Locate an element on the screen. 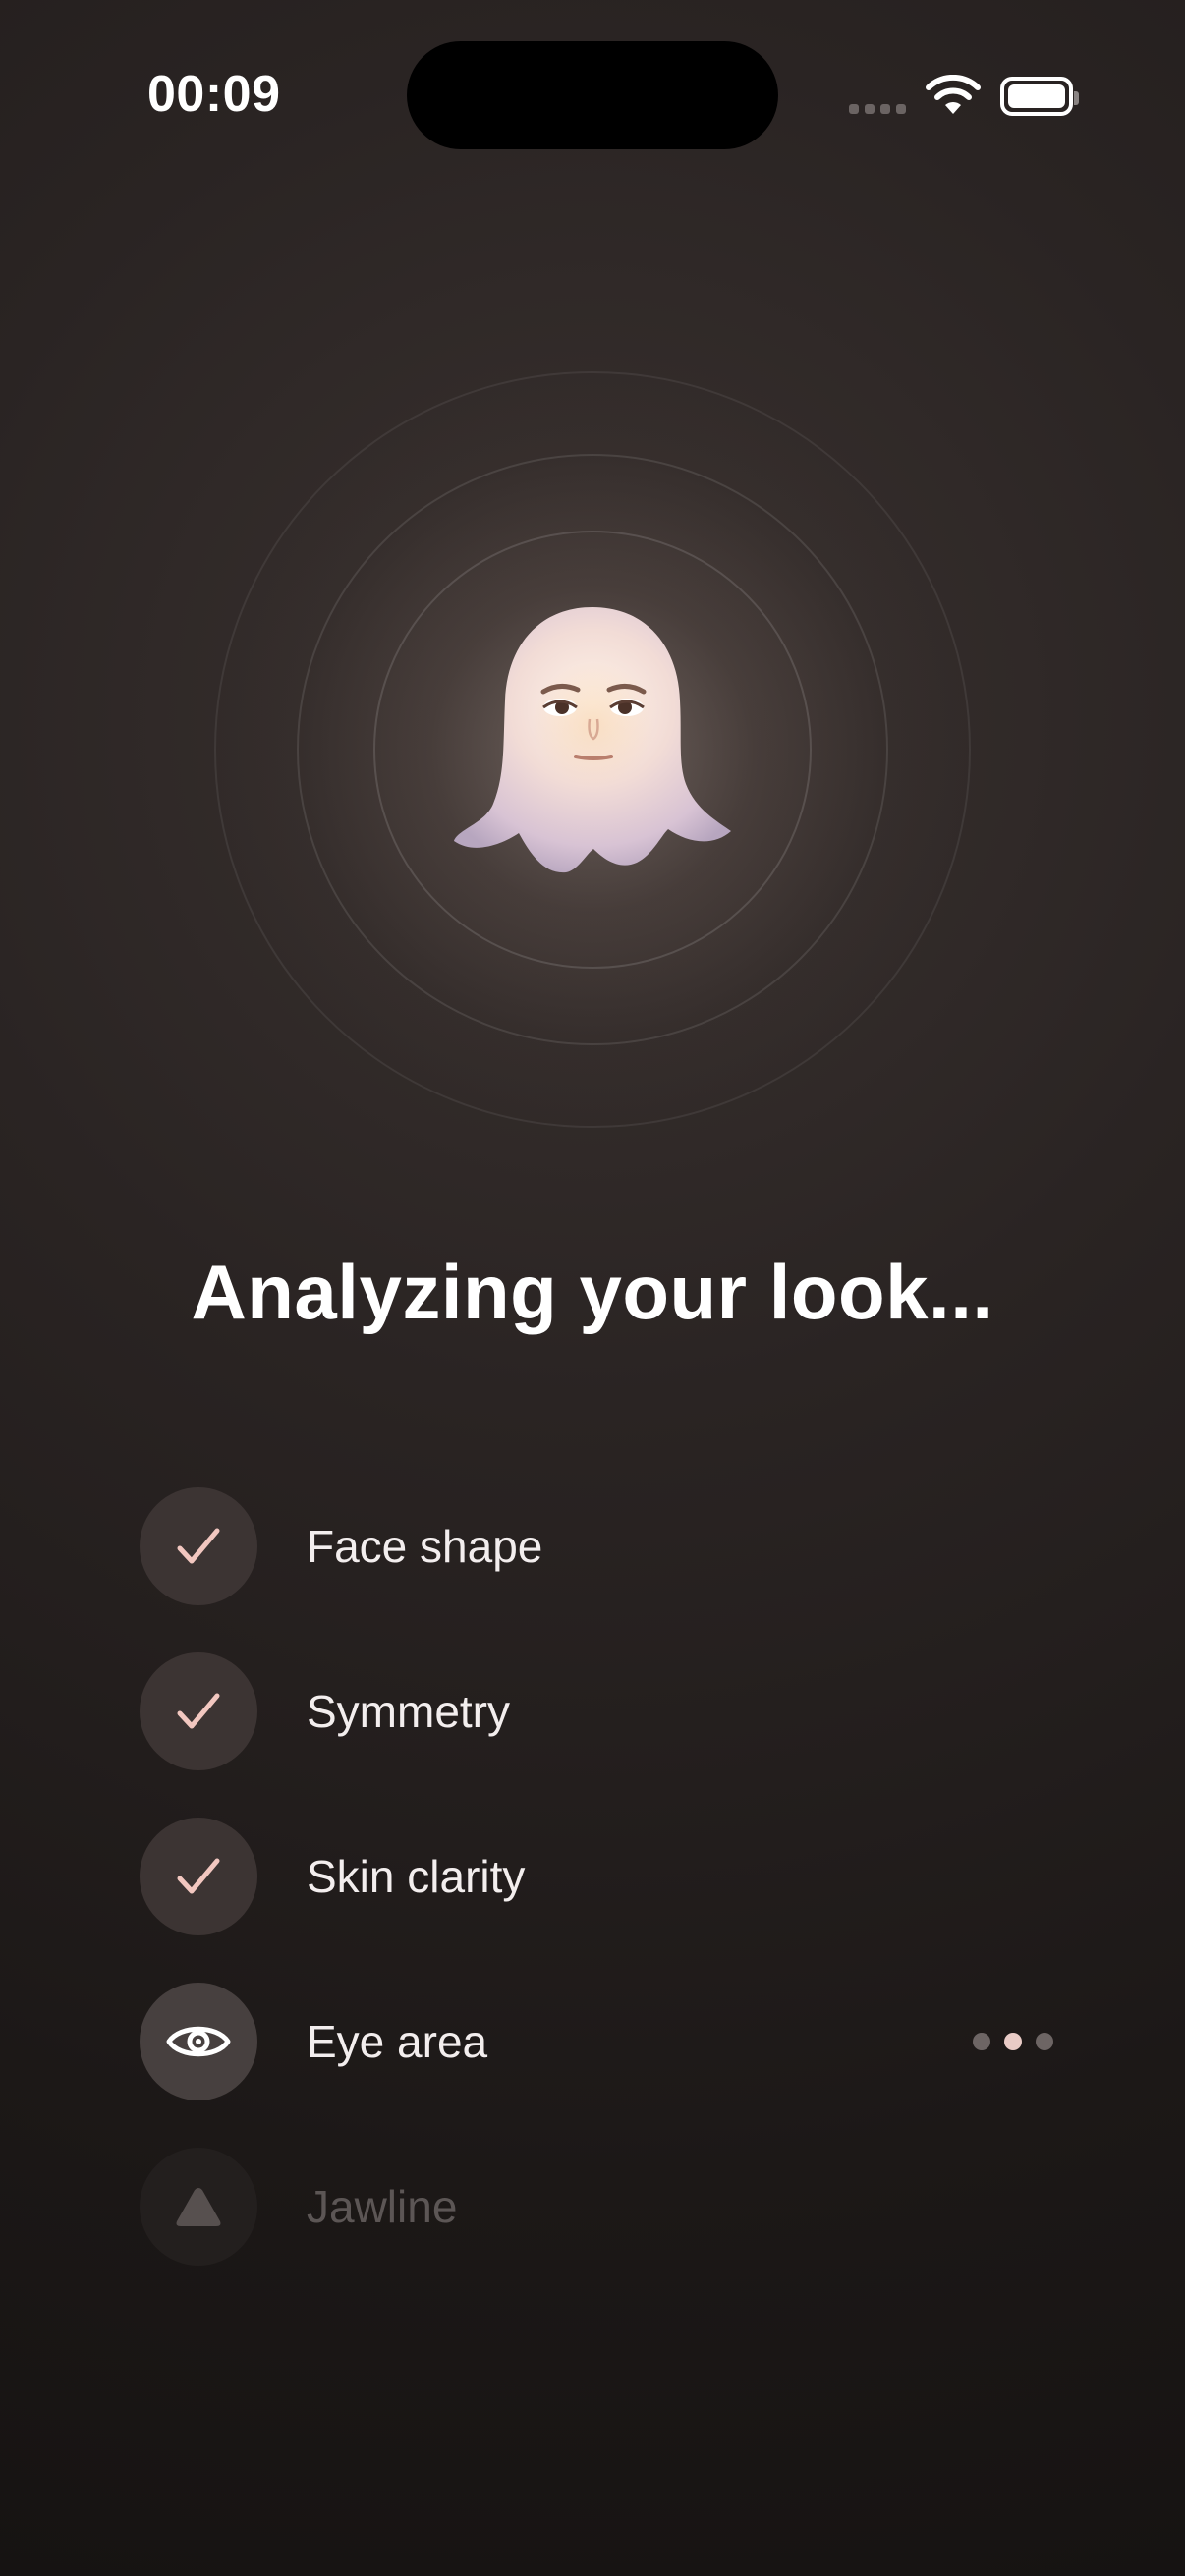 Image resolution: width=1185 pixels, height=2576 pixels. checklist-item-label: Skin clarity is located at coordinates (416, 1876).